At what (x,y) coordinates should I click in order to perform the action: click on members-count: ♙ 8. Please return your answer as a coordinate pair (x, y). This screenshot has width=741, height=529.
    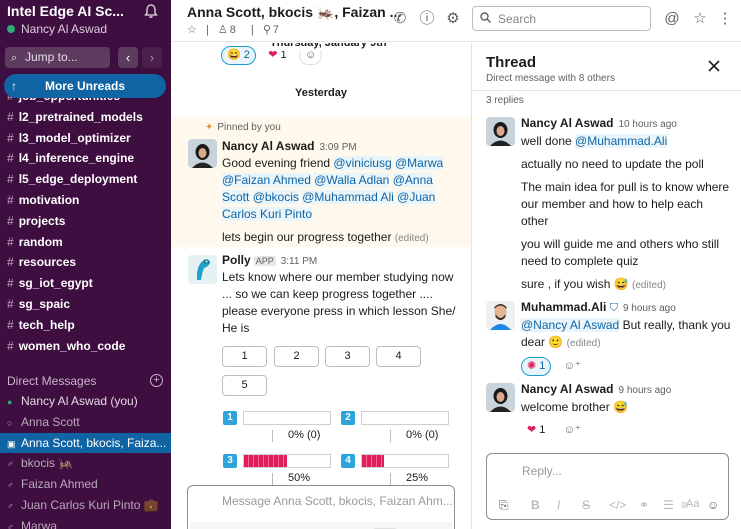
    Looking at the image, I should click on (230, 30).